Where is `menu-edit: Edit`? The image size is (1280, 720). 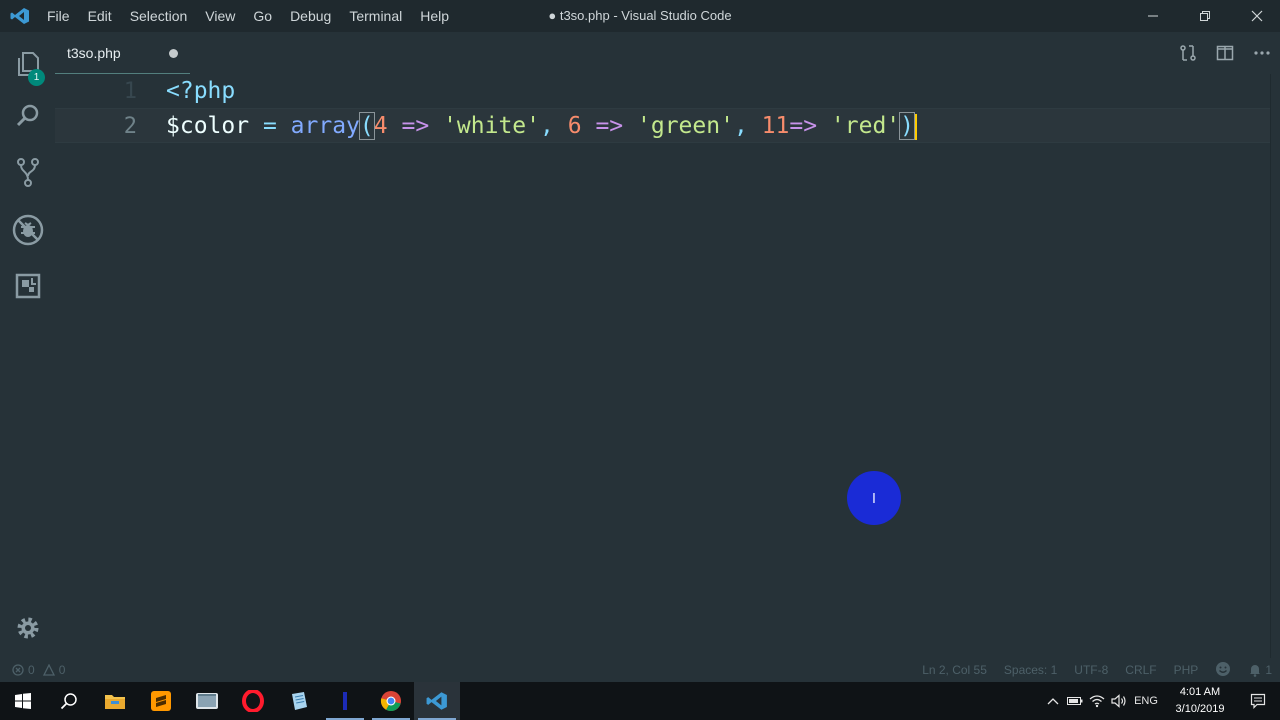 menu-edit: Edit is located at coordinates (100, 16).